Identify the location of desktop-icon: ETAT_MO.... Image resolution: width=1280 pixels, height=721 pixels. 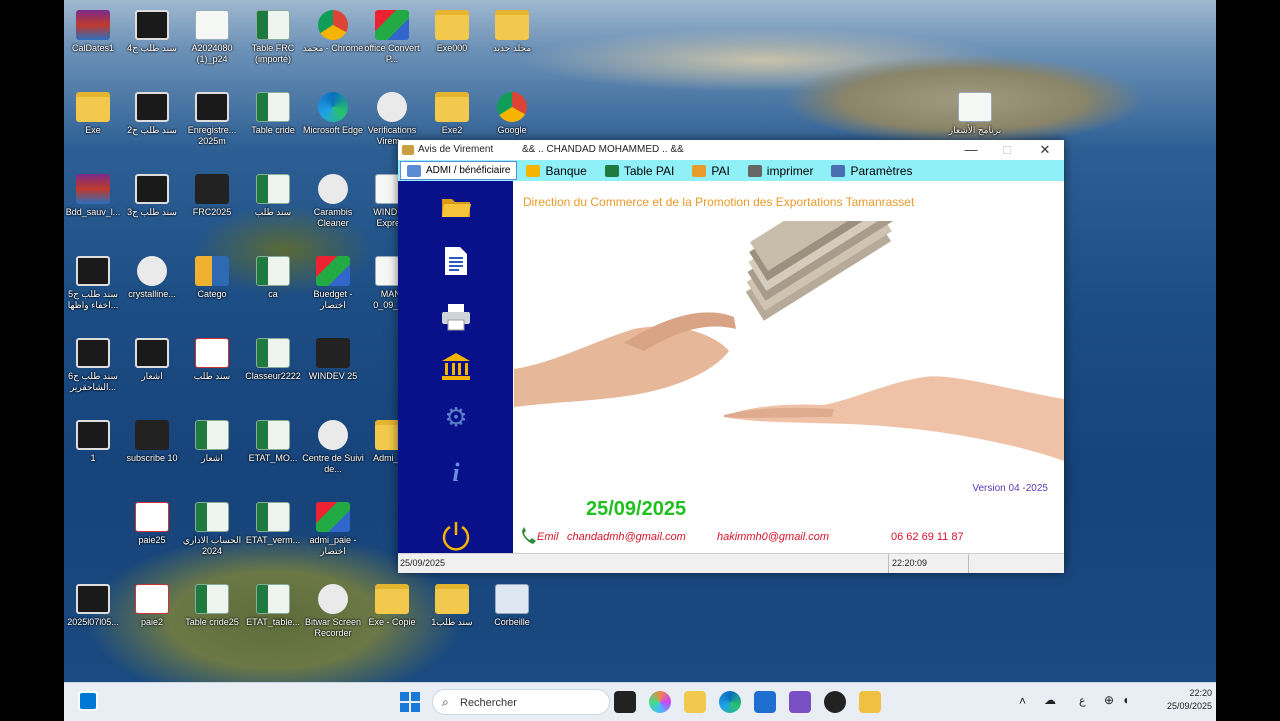
(273, 440).